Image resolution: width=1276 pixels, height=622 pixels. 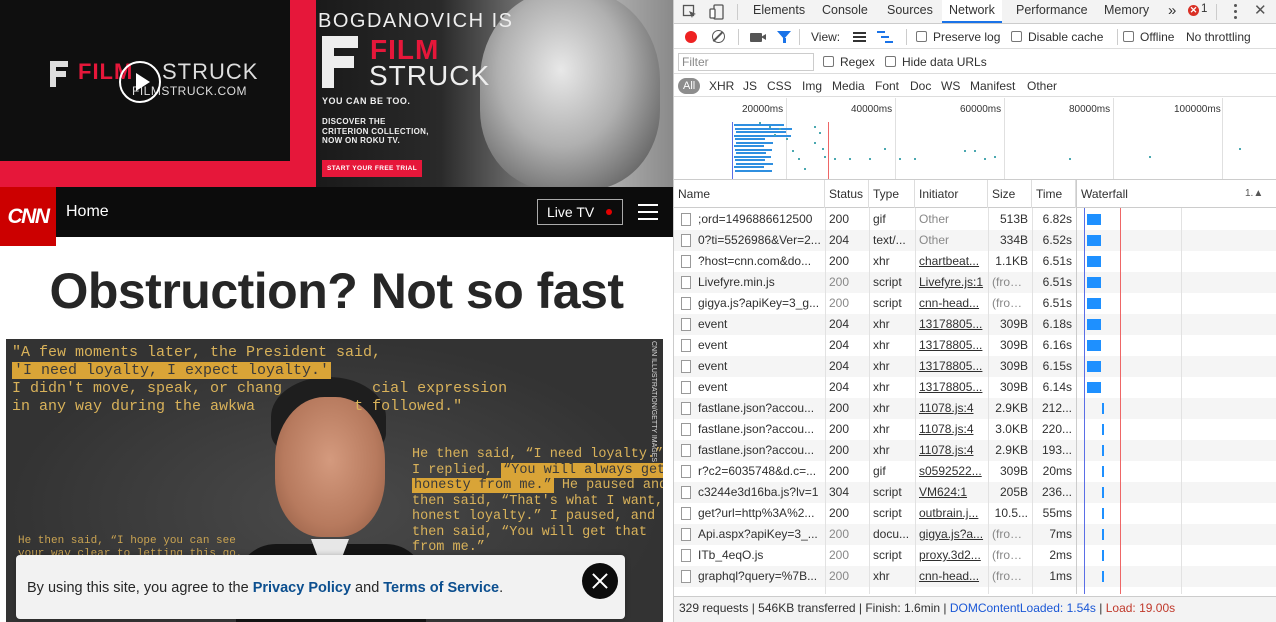 I want to click on ad-free-trial-button: START YOUR FREE TRIAL, so click(x=372, y=168).